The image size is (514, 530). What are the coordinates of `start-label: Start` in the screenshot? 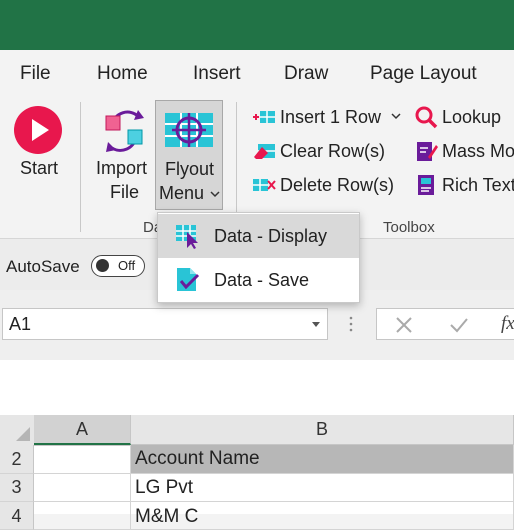 It's located at (39, 168).